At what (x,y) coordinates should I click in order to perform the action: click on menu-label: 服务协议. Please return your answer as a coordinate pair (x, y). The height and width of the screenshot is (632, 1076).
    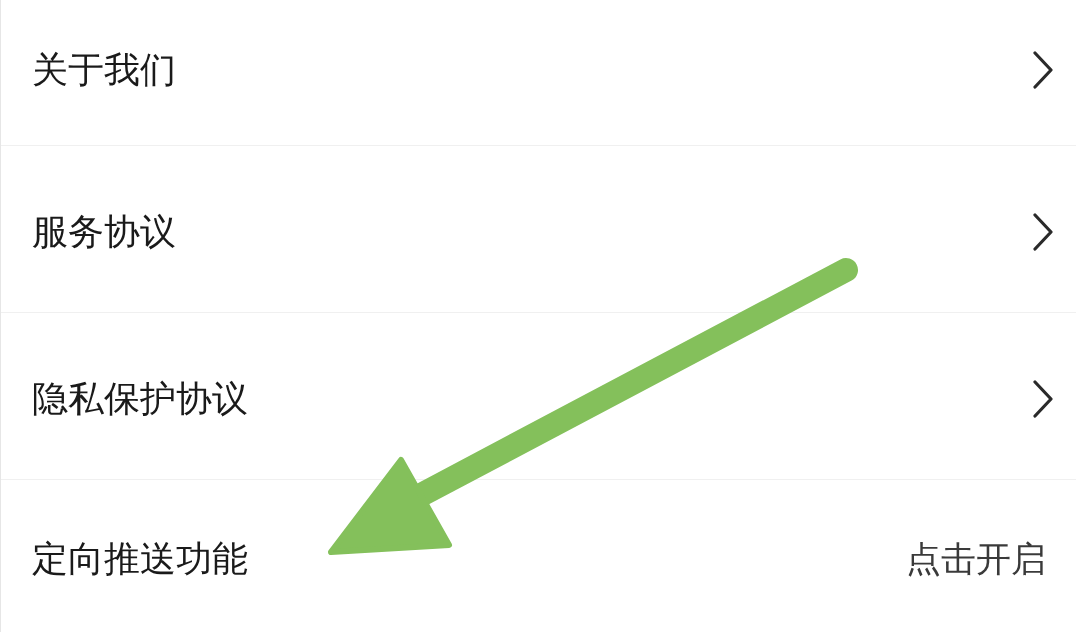
    Looking at the image, I should click on (104, 232).